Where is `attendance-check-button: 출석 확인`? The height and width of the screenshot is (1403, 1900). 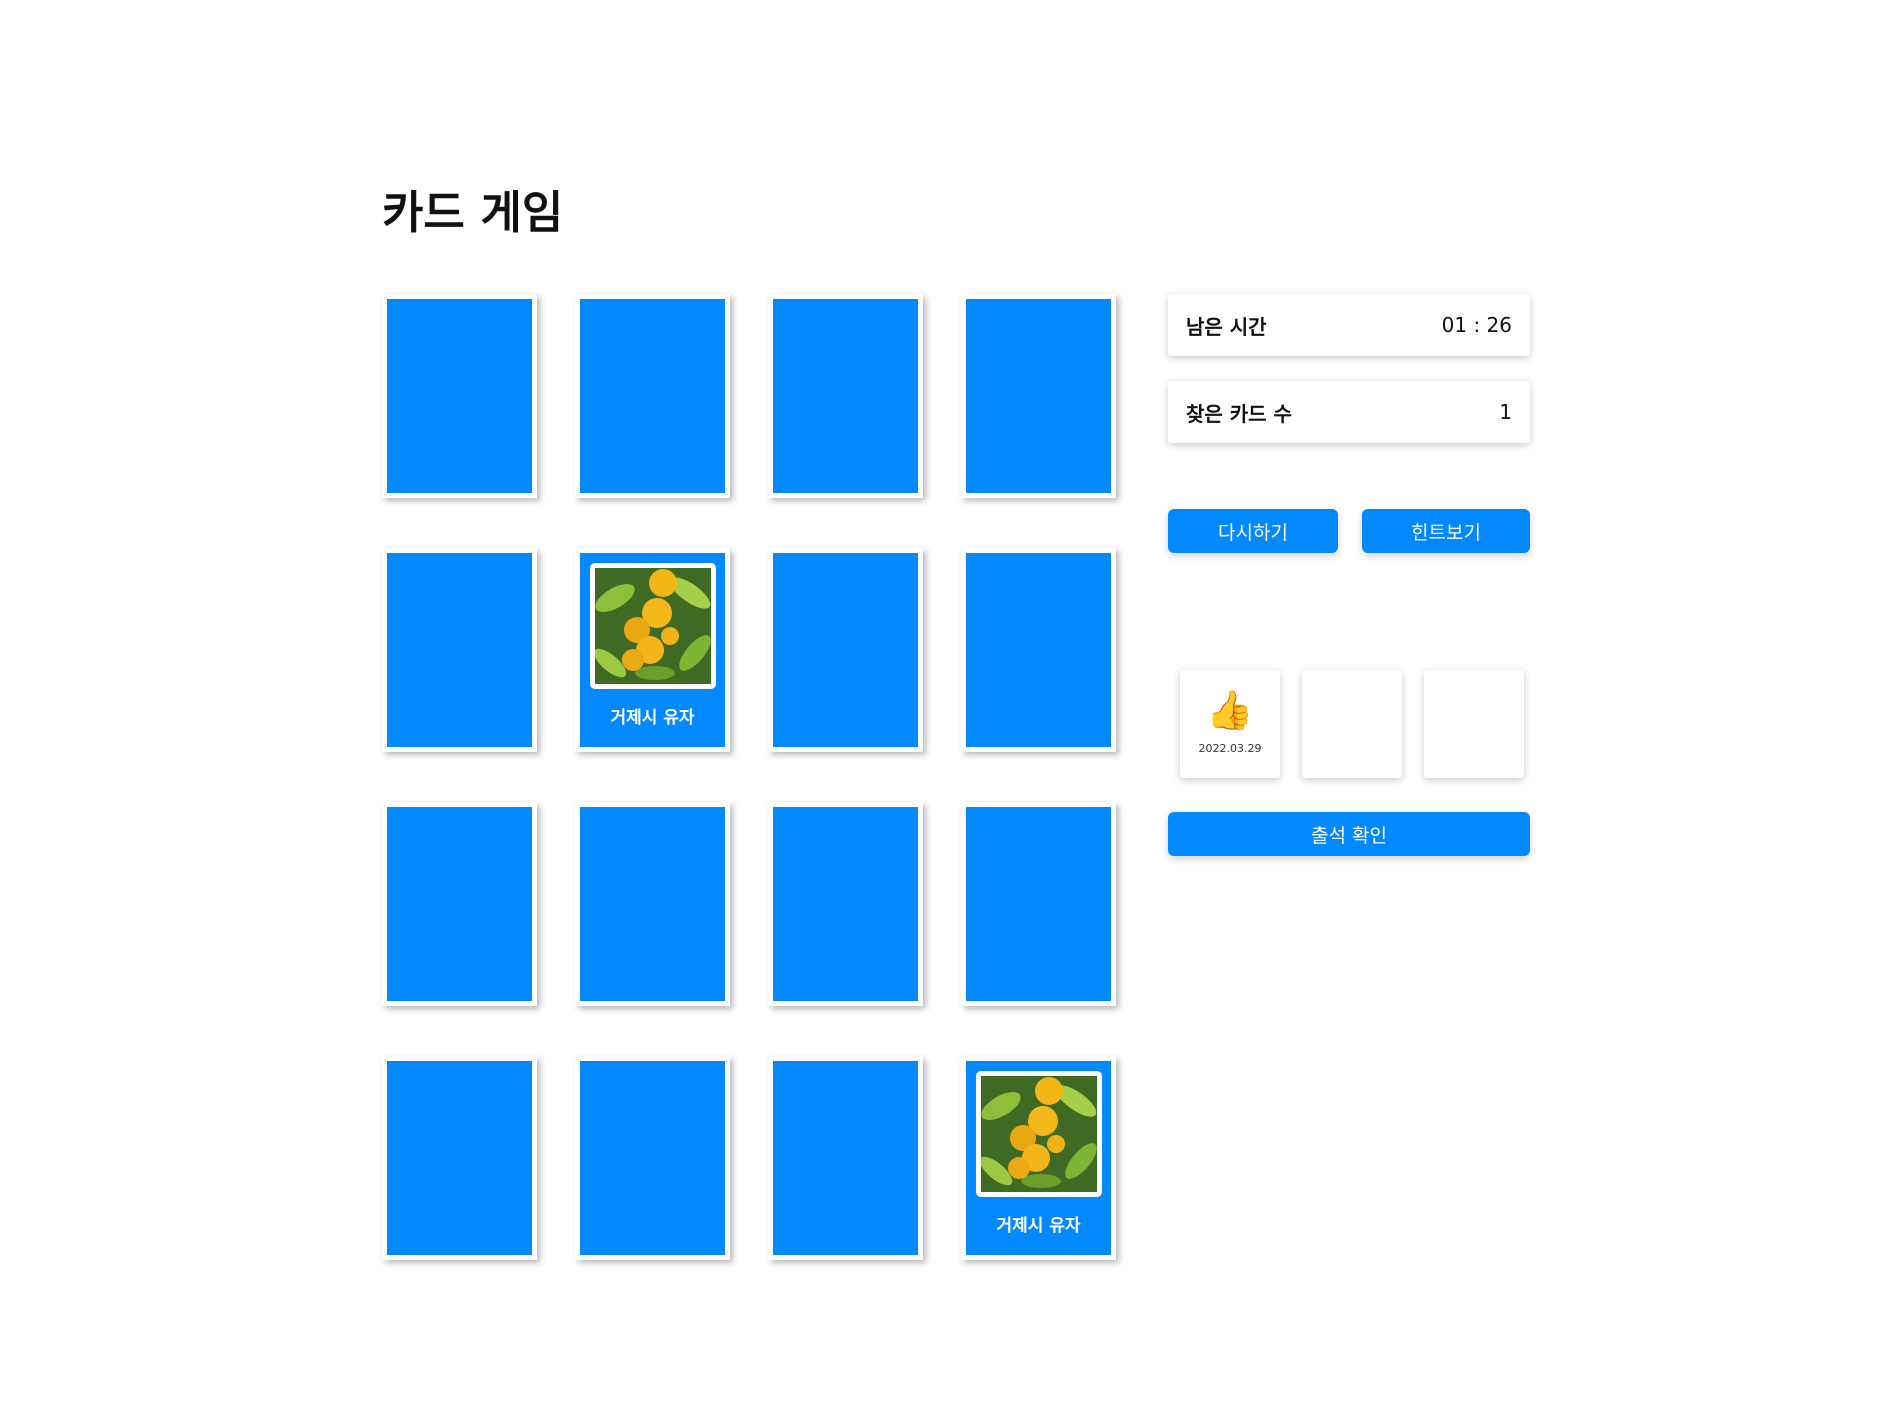
attendance-check-button: 출석 확인 is located at coordinates (1349, 834).